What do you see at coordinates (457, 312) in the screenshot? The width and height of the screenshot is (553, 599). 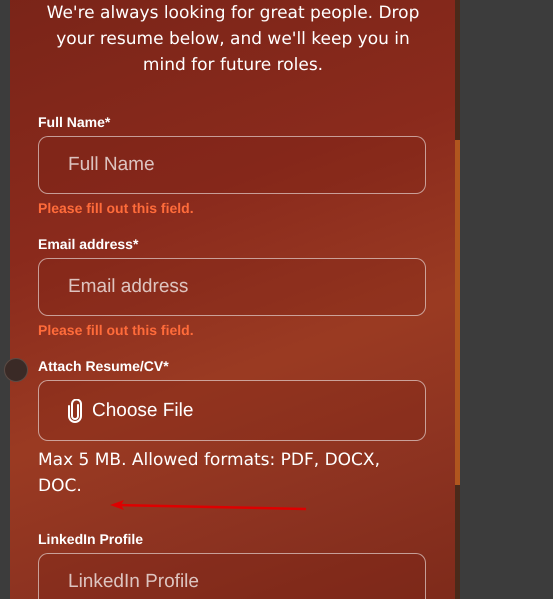 I see `scrollbar-thumb` at bounding box center [457, 312].